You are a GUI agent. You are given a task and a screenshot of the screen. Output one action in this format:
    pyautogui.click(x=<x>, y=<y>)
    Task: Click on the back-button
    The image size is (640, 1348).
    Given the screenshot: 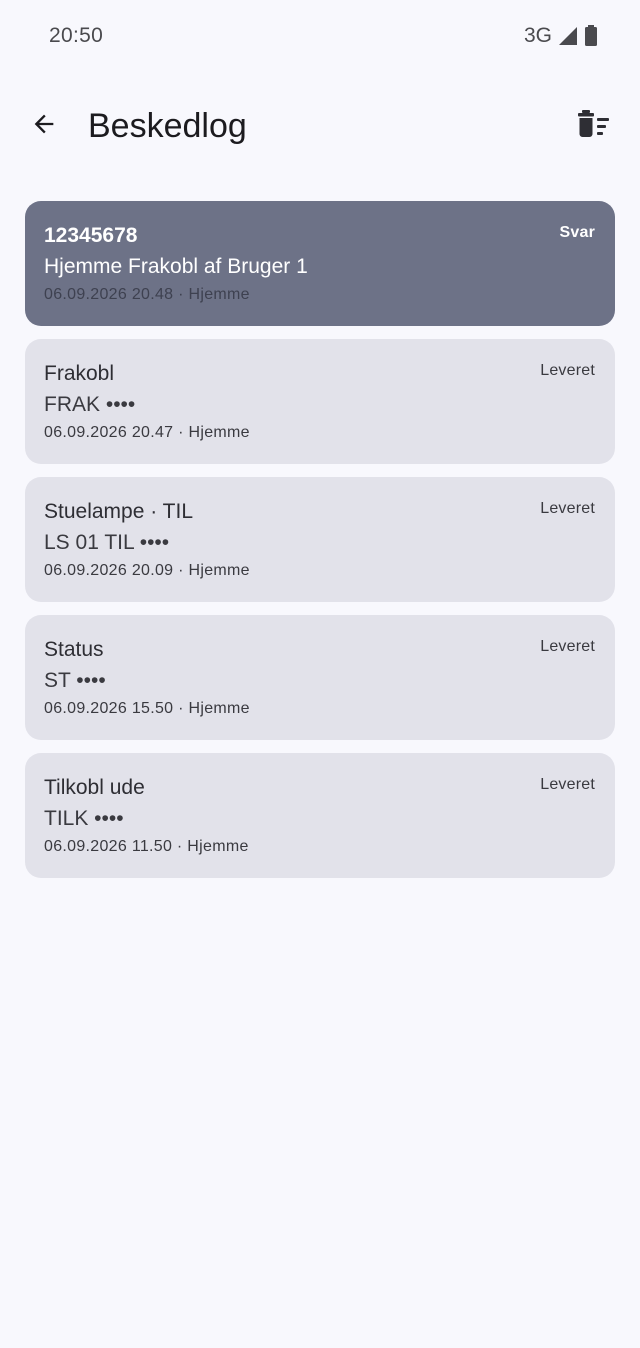 What is the action you would take?
    pyautogui.click(x=44, y=126)
    